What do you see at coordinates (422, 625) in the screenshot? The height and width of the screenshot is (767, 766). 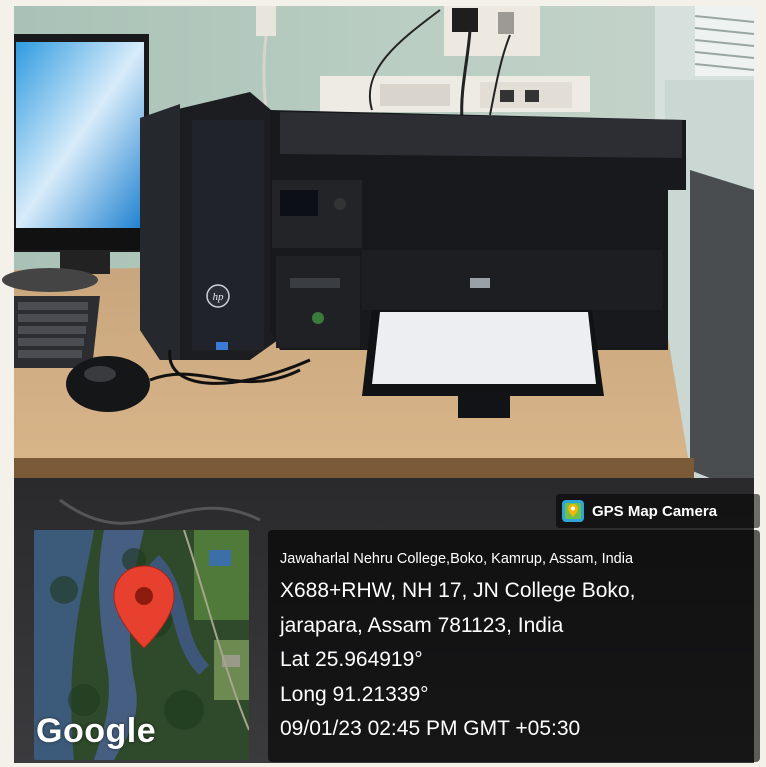 I see `address-line-2: jarapara, Assam 781123, India` at bounding box center [422, 625].